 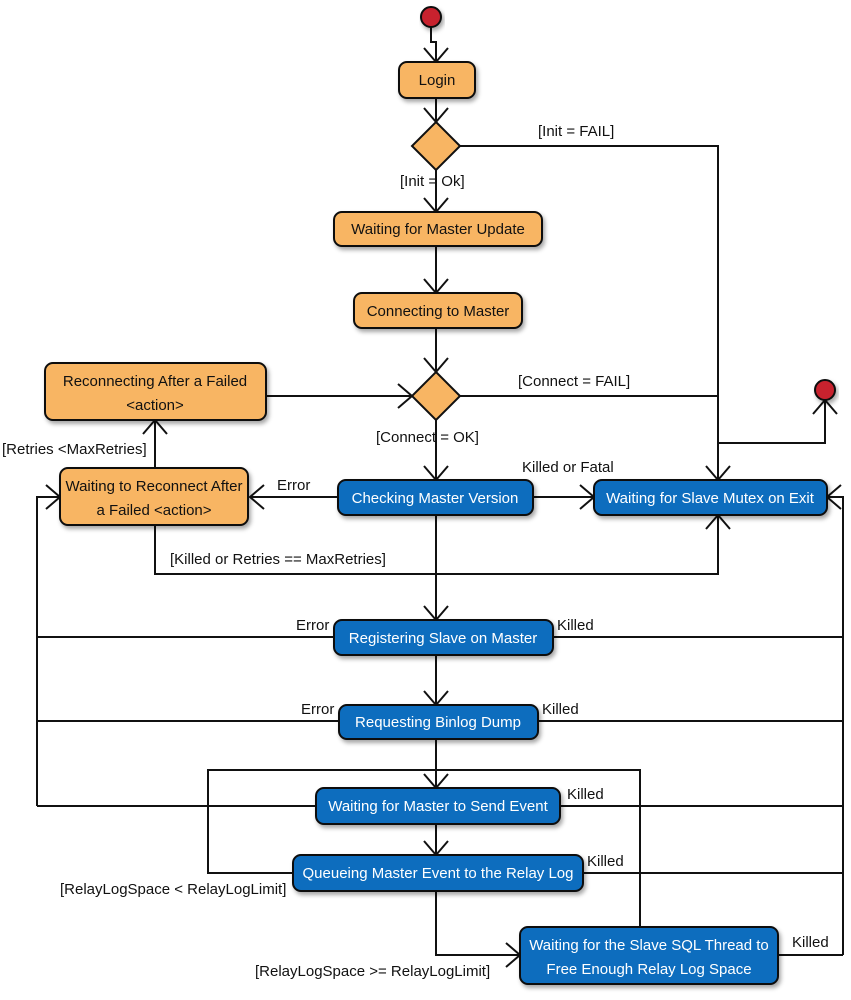 I want to click on guard-relay-lt: [RelayLogSpace < RelayLogLimit], so click(x=173, y=889).